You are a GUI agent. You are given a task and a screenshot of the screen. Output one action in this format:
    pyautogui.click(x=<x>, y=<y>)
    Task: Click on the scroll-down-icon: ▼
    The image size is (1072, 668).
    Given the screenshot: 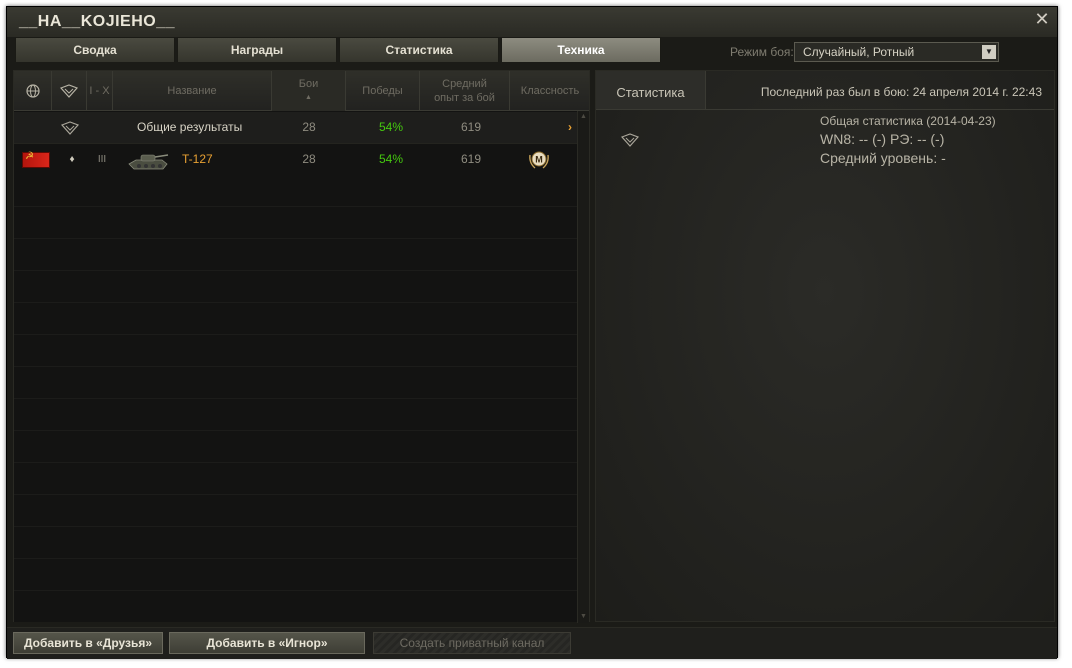 What is the action you would take?
    pyautogui.click(x=583, y=617)
    